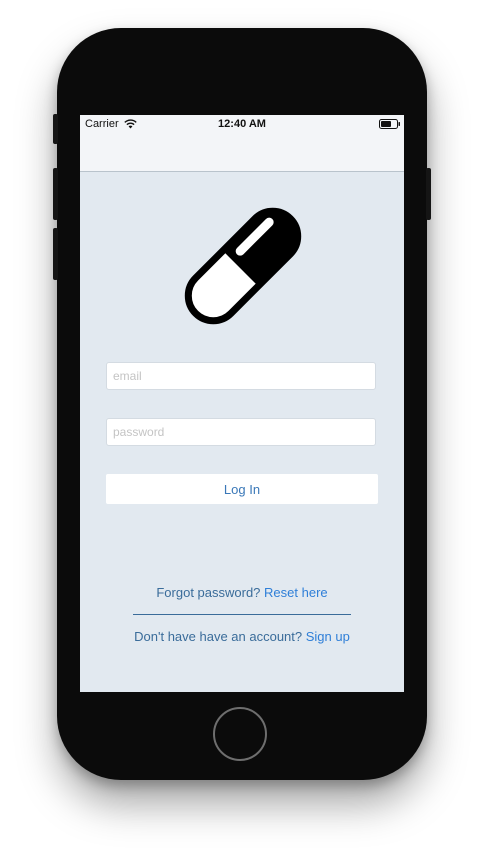 The image size is (484, 850). What do you see at coordinates (210, 592) in the screenshot?
I see `forgot-password-text: Forgot password?` at bounding box center [210, 592].